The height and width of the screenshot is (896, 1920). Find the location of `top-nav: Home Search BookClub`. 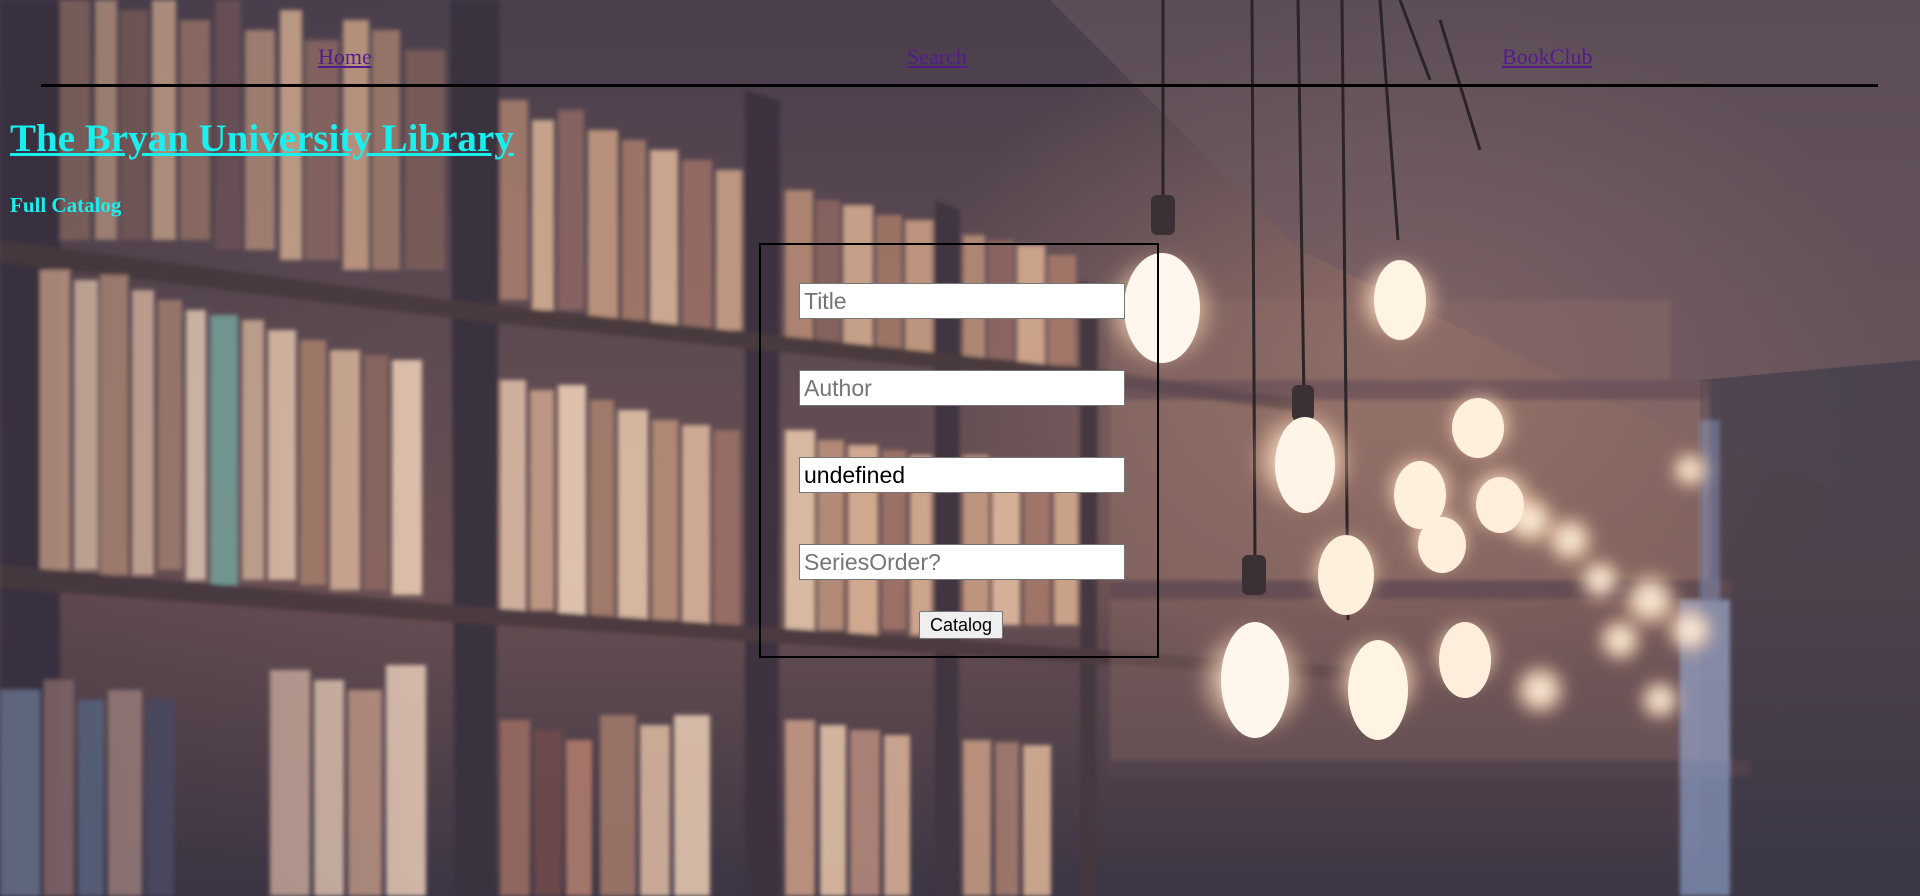

top-nav: Home Search BookClub is located at coordinates (960, 55).